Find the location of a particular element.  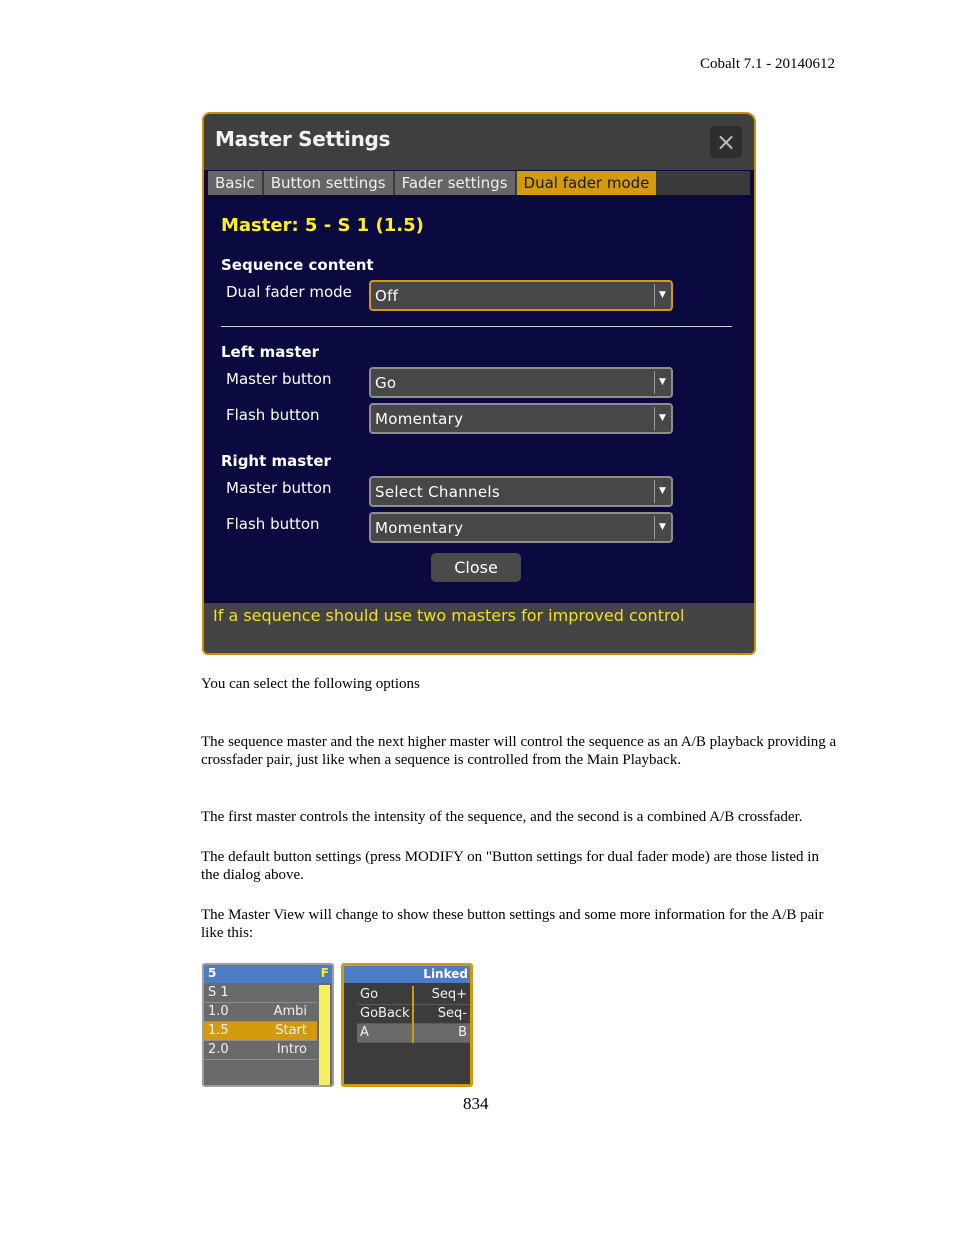

select-value: Off is located at coordinates (387, 296).